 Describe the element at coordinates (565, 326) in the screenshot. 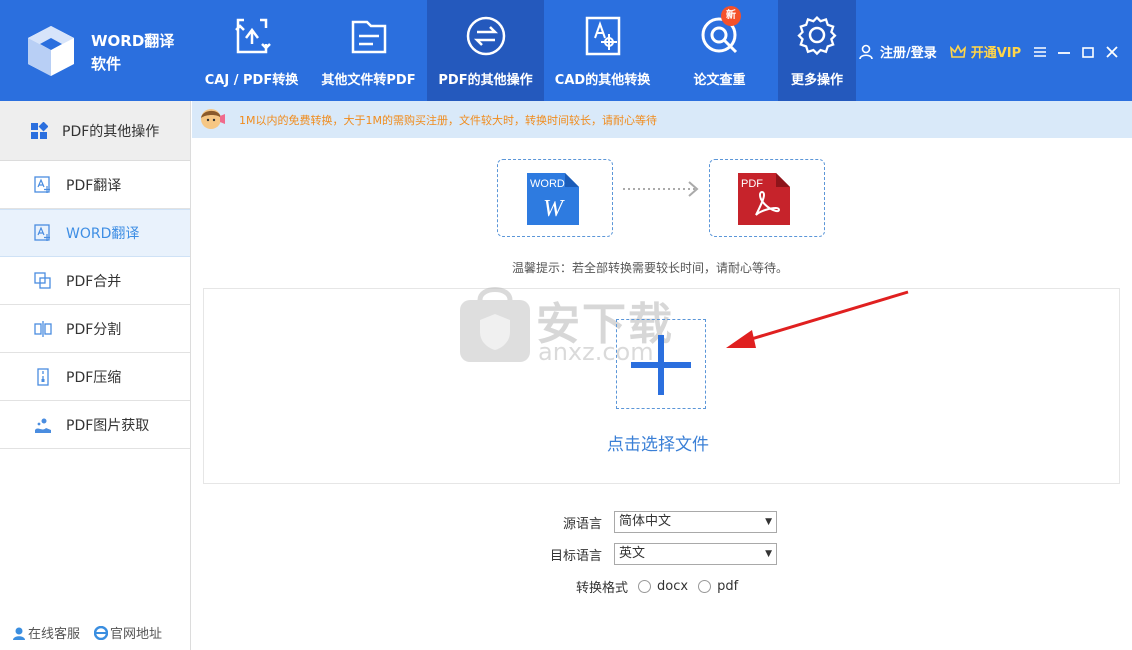

I see `watermark: 安下载 anxz.com` at that location.